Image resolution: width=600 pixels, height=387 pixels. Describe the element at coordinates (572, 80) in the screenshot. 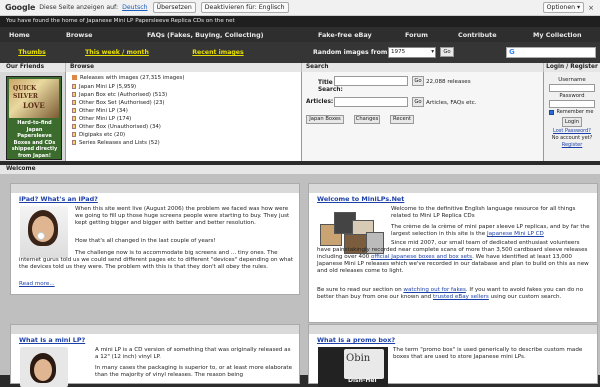

I see `username-label: Username` at that location.